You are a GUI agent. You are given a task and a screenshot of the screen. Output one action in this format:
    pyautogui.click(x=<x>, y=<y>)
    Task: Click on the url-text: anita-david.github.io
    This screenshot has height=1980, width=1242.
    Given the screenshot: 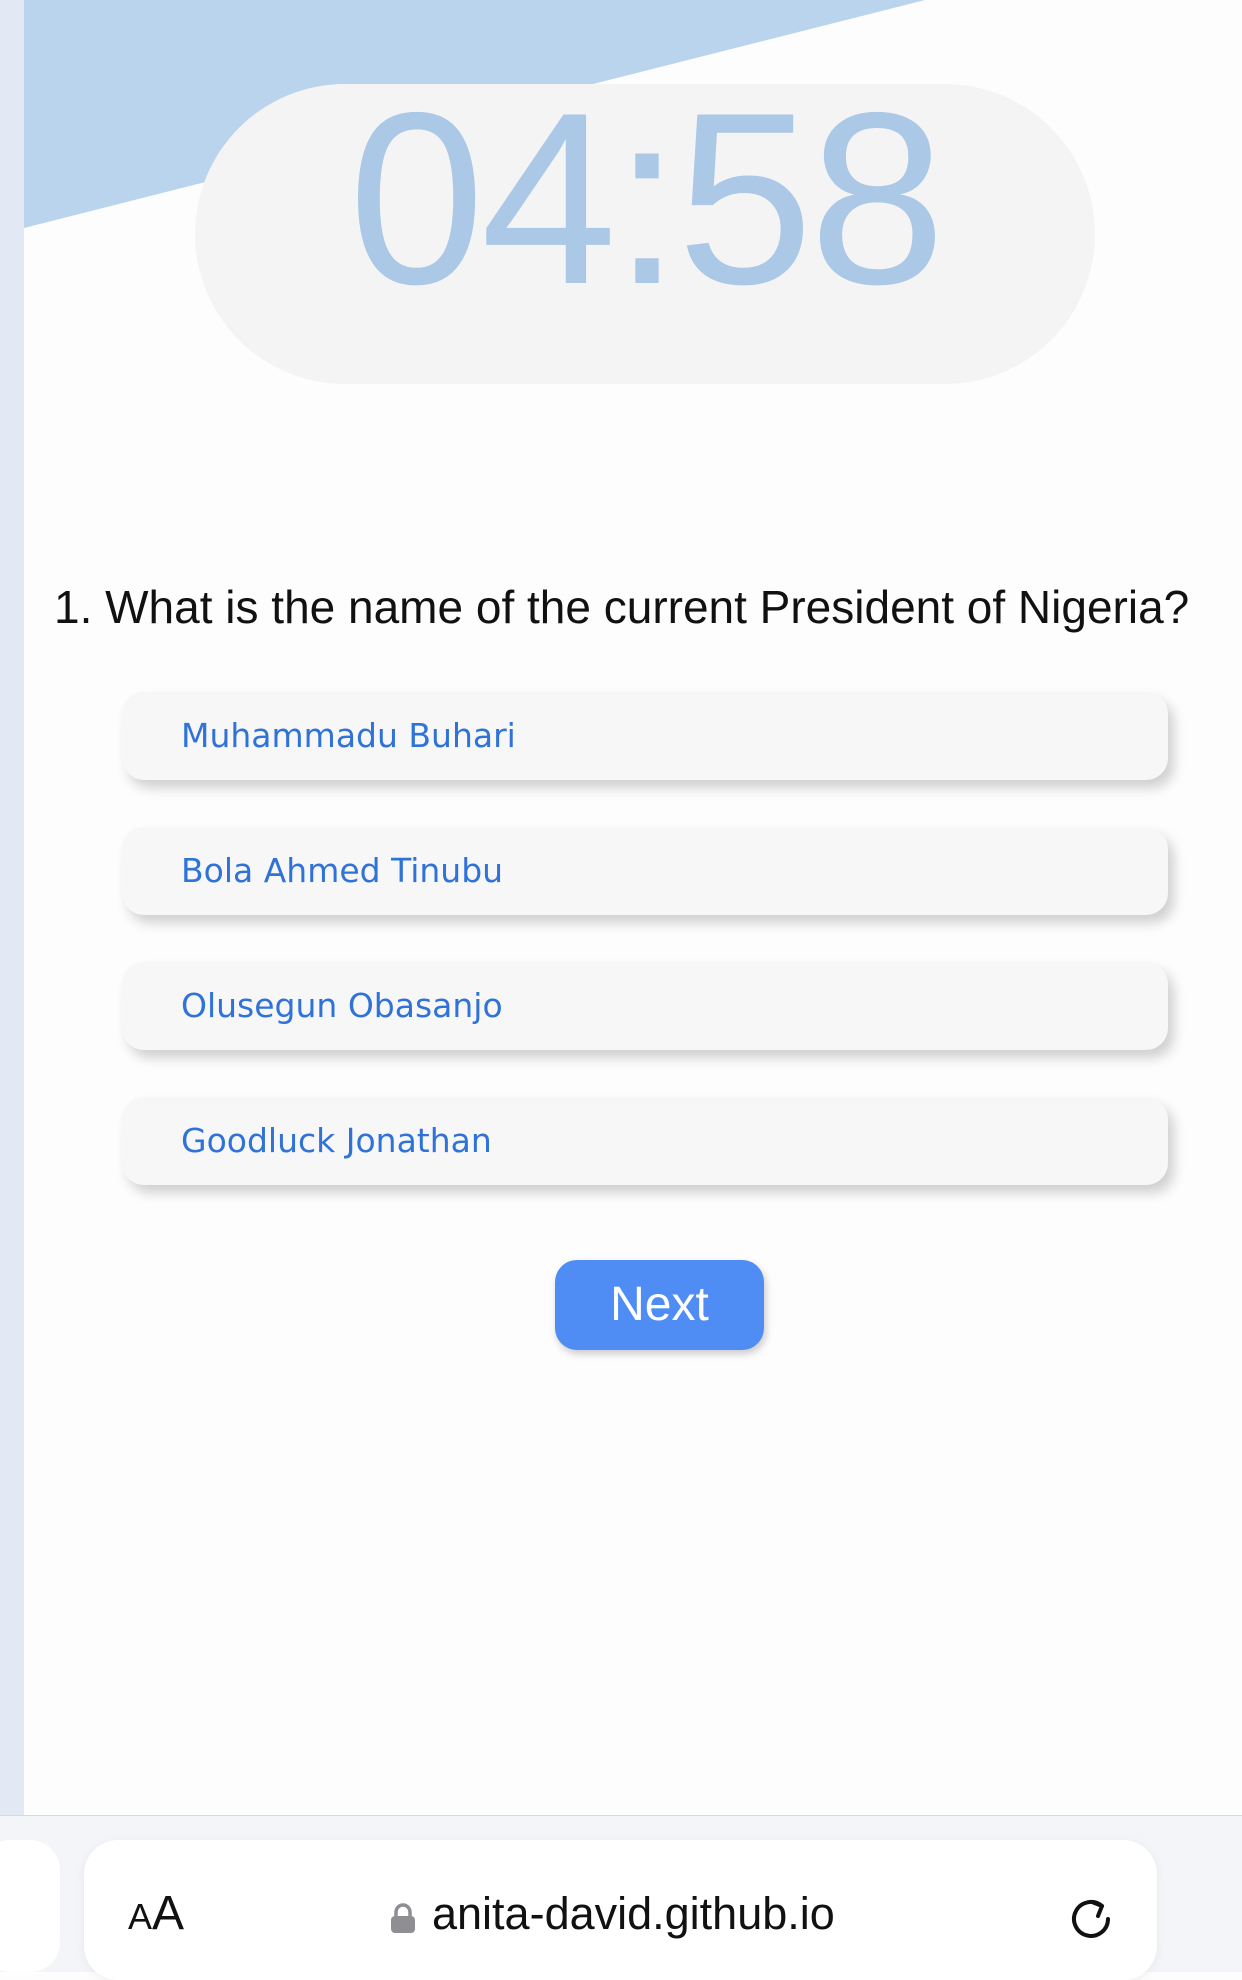 What is the action you would take?
    pyautogui.click(x=633, y=1914)
    